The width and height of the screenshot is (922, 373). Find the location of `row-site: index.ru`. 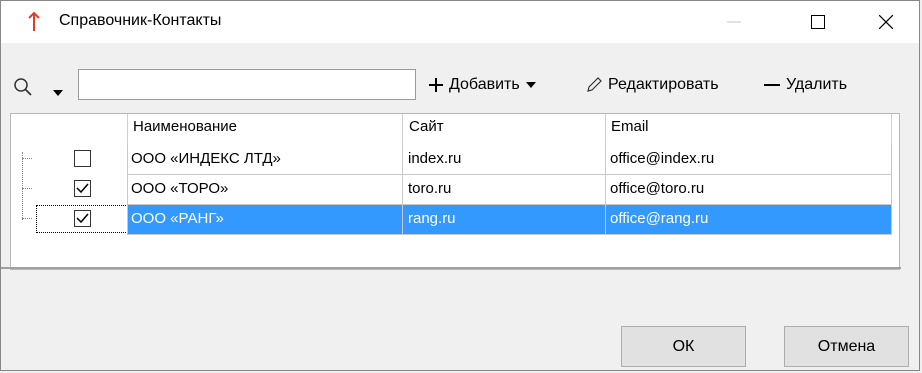

row-site: index.ru is located at coordinates (435, 158).